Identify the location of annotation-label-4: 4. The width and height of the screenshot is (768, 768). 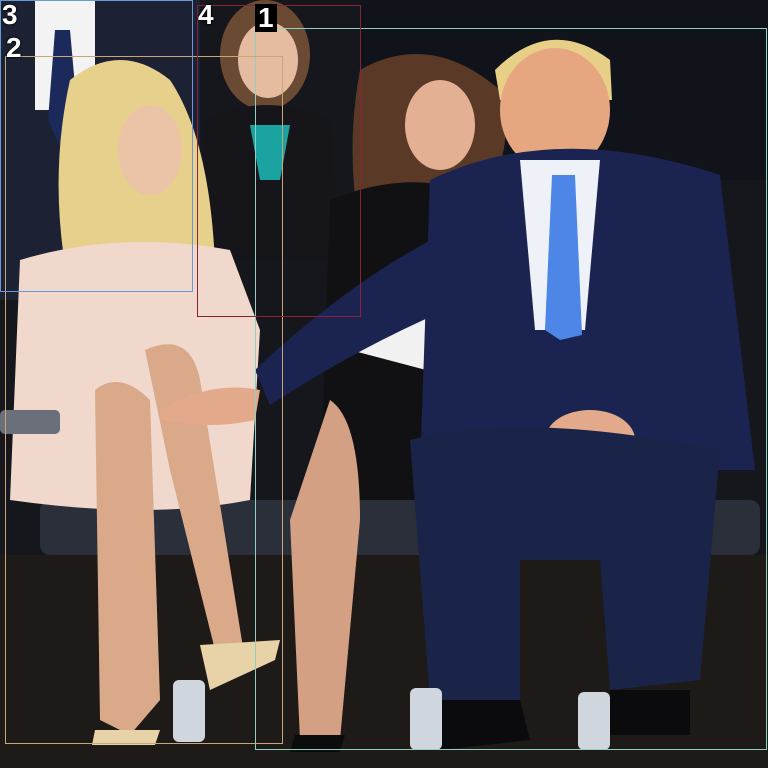
(206, 15).